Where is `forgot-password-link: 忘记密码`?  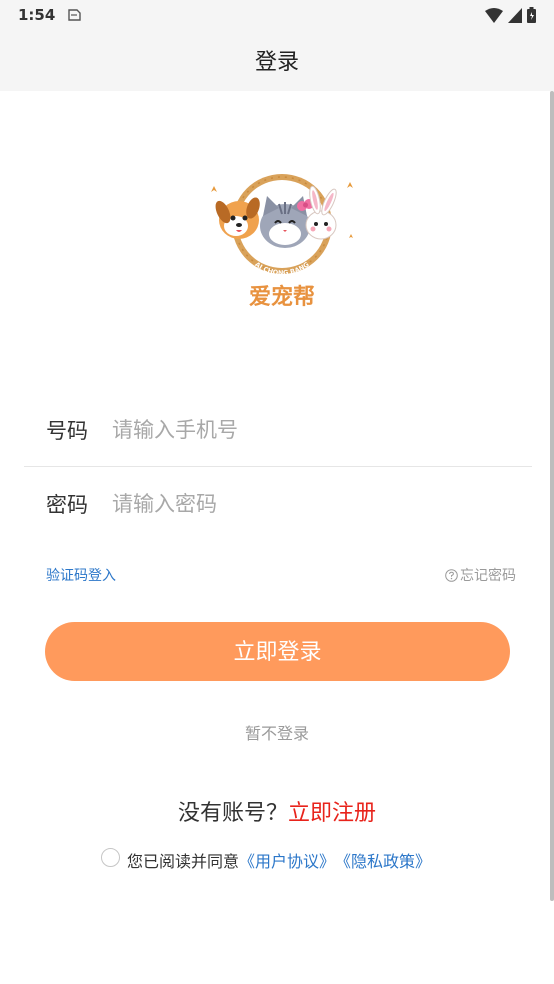
forgot-password-link: 忘记密码 is located at coordinates (480, 575).